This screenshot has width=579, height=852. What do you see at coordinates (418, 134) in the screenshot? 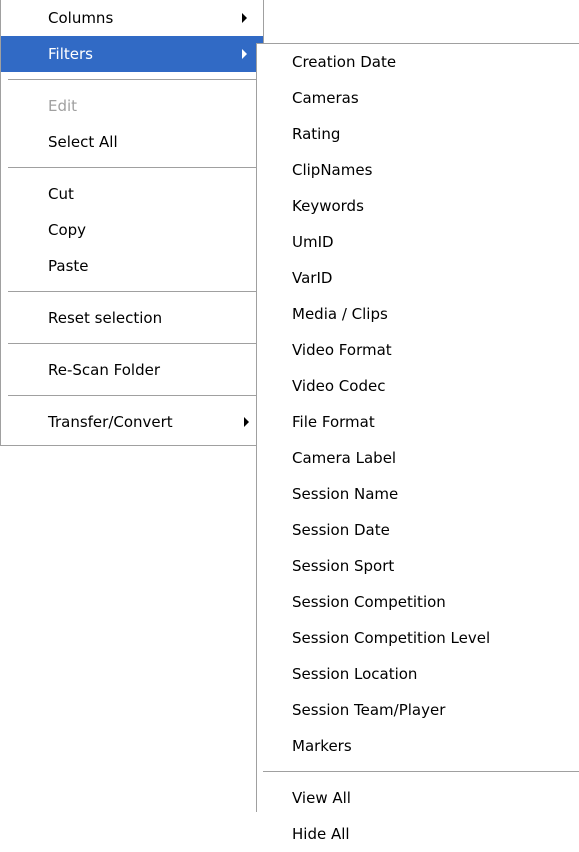
I see `filter-item-rating: Rating` at bounding box center [418, 134].